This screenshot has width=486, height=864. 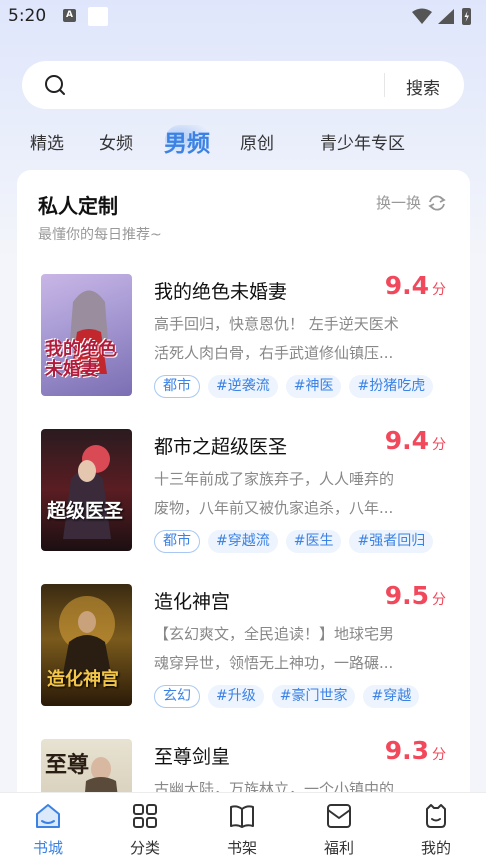 What do you see at coordinates (257, 141) in the screenshot?
I see `tab-original: 原创` at bounding box center [257, 141].